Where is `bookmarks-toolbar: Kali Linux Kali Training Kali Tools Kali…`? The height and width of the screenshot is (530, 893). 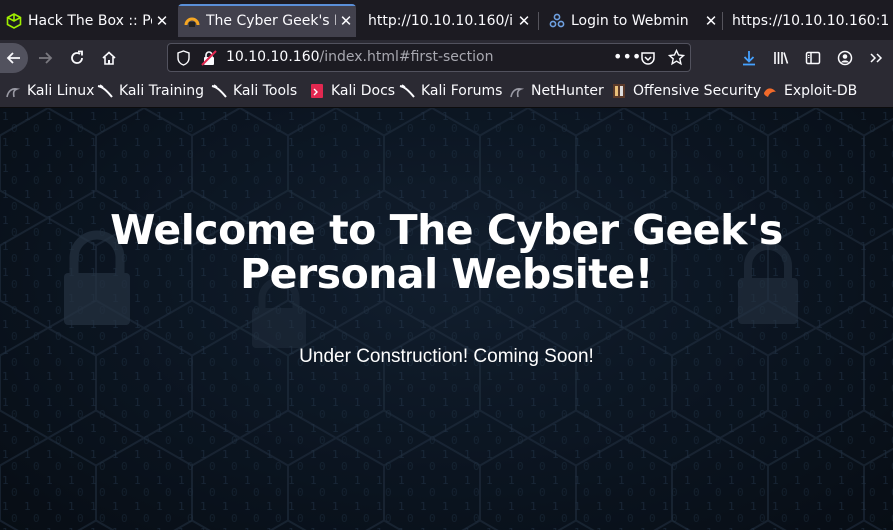 bookmarks-toolbar: Kali Linux Kali Training Kali Tools Kali… is located at coordinates (446, 92).